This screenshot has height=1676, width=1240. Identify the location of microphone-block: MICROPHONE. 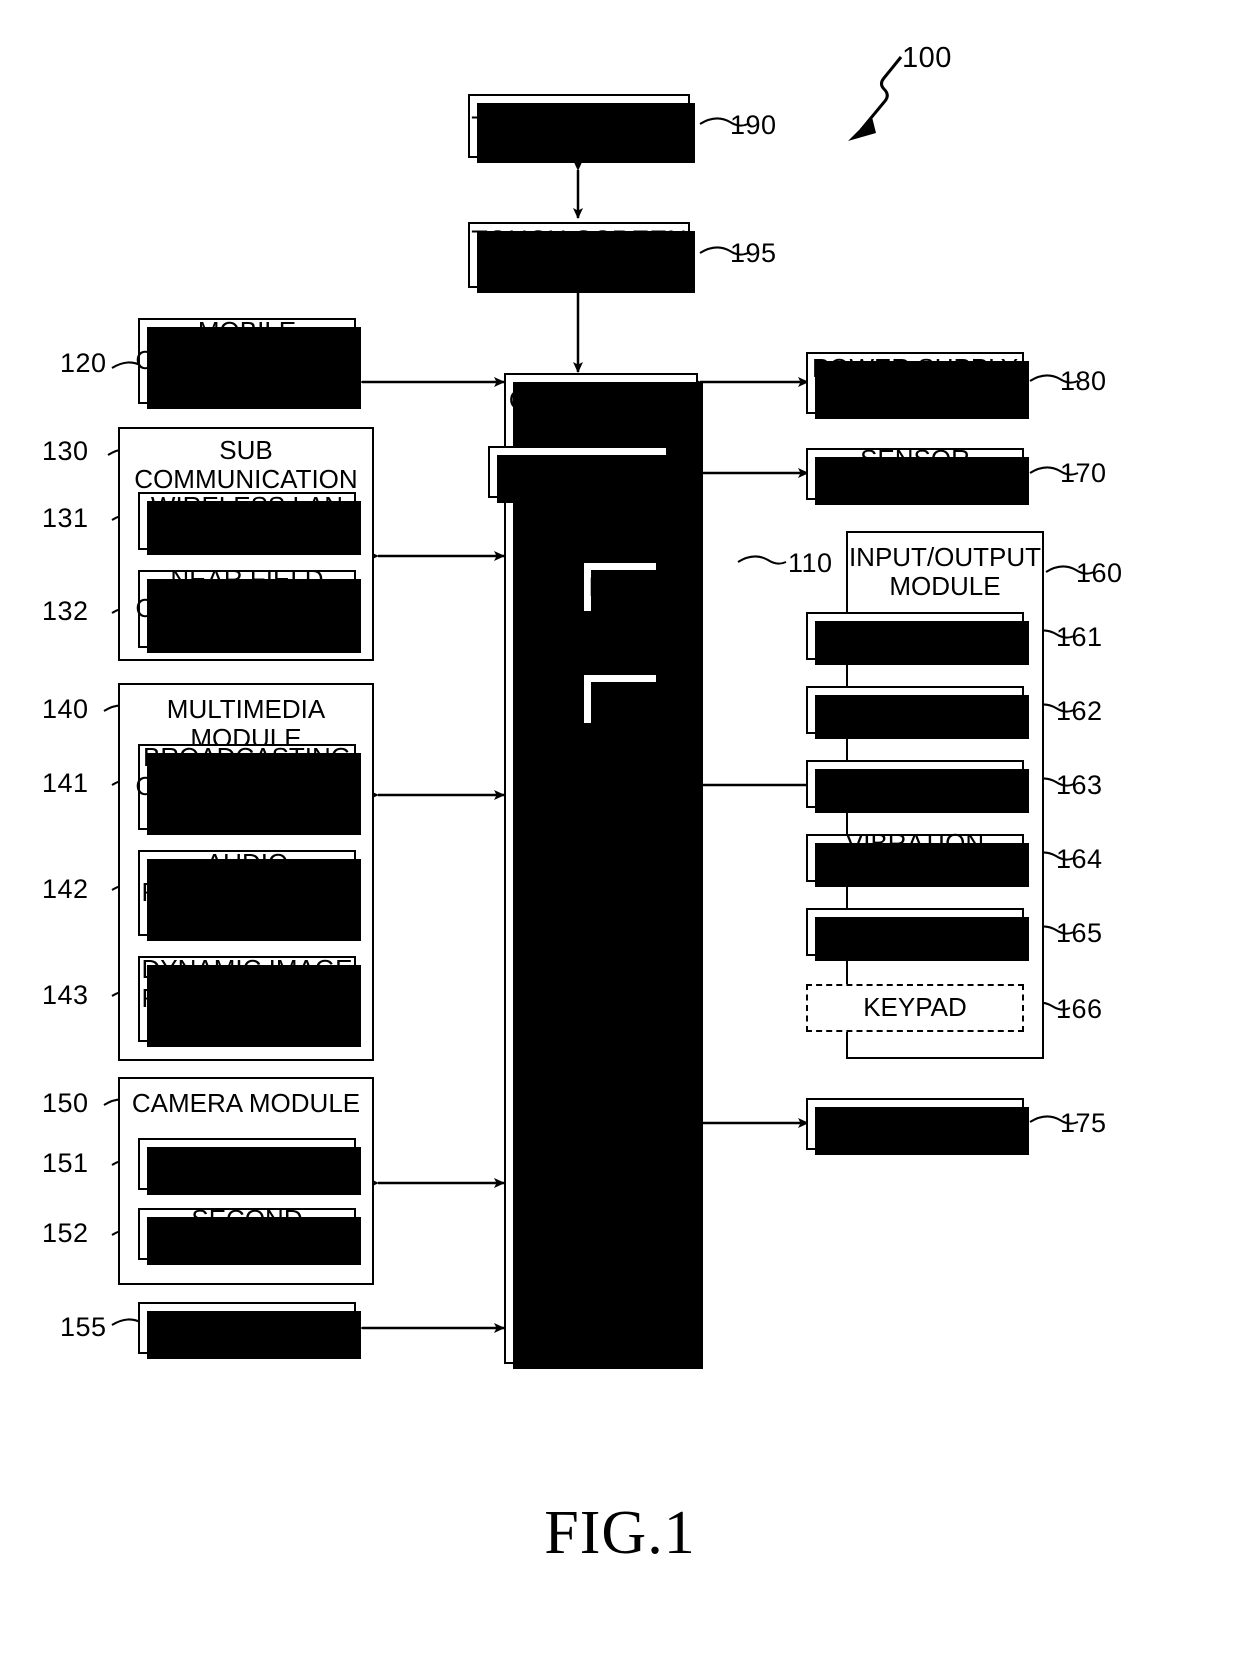
(917, 712).